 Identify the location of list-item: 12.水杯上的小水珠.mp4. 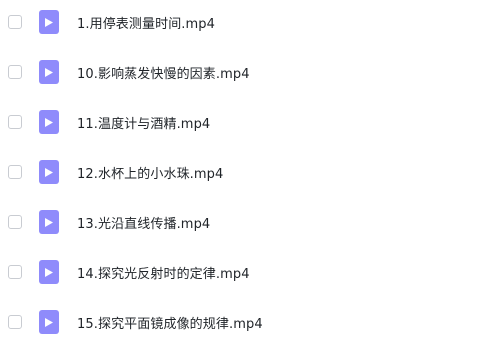
(243, 172).